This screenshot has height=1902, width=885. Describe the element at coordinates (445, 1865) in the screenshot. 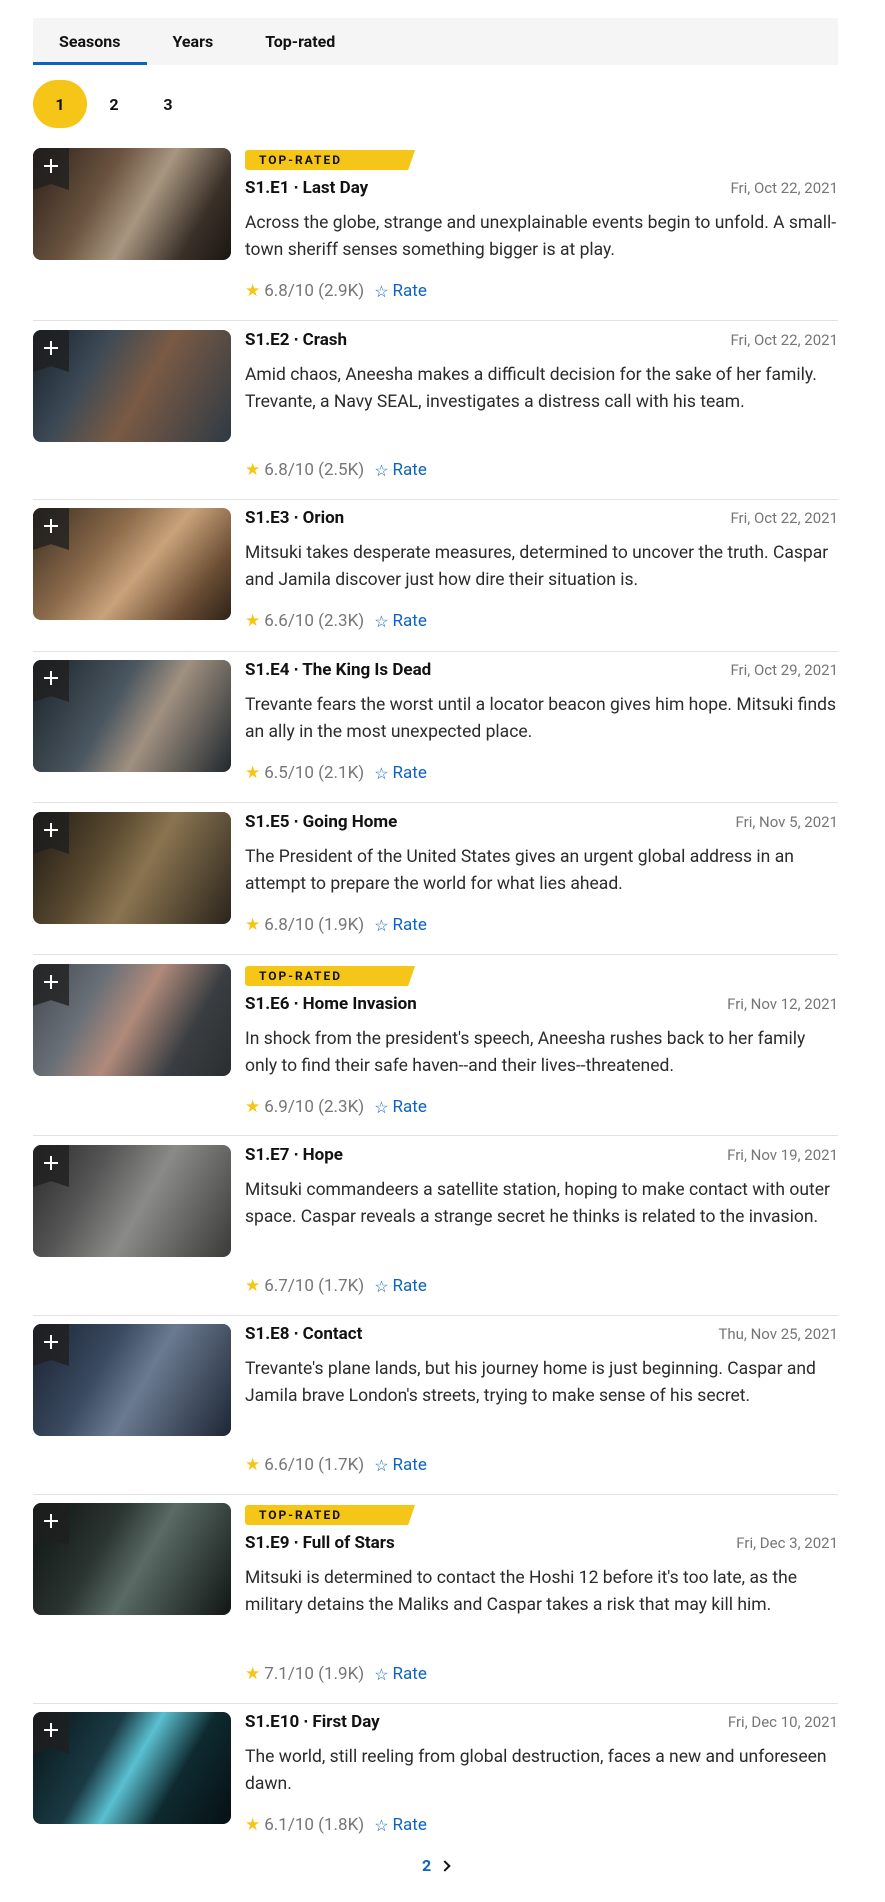

I see `chevron-right-icon` at that location.